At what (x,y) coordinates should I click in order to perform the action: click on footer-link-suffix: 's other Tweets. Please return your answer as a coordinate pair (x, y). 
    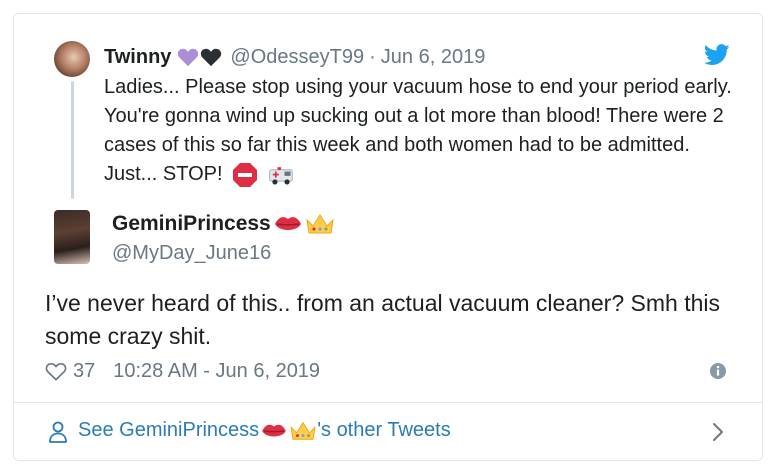
    Looking at the image, I should click on (384, 430).